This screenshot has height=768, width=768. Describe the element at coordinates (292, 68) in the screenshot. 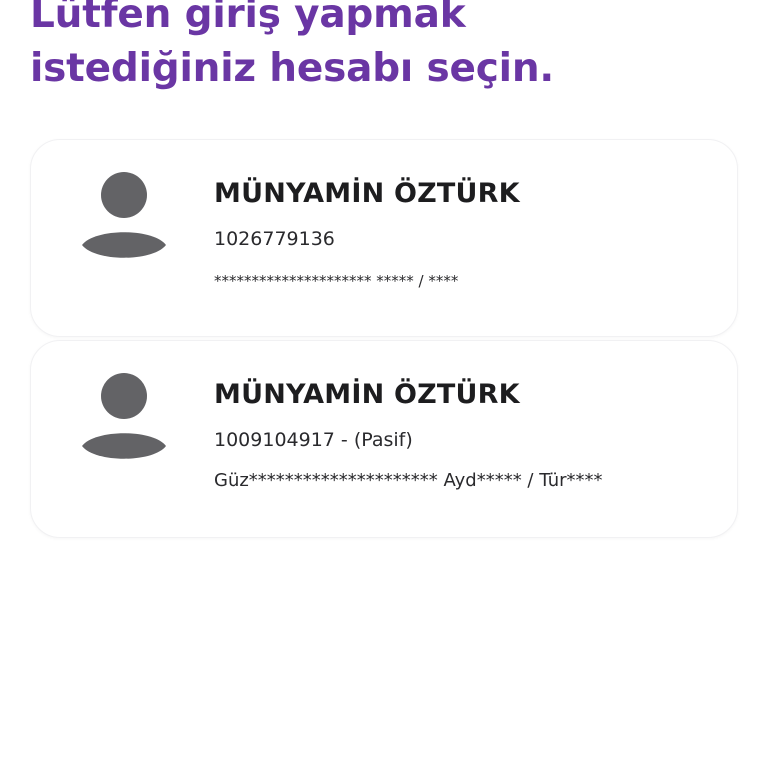

I see `page-title-line-2: istediğiniz hesabı seçin.` at that location.